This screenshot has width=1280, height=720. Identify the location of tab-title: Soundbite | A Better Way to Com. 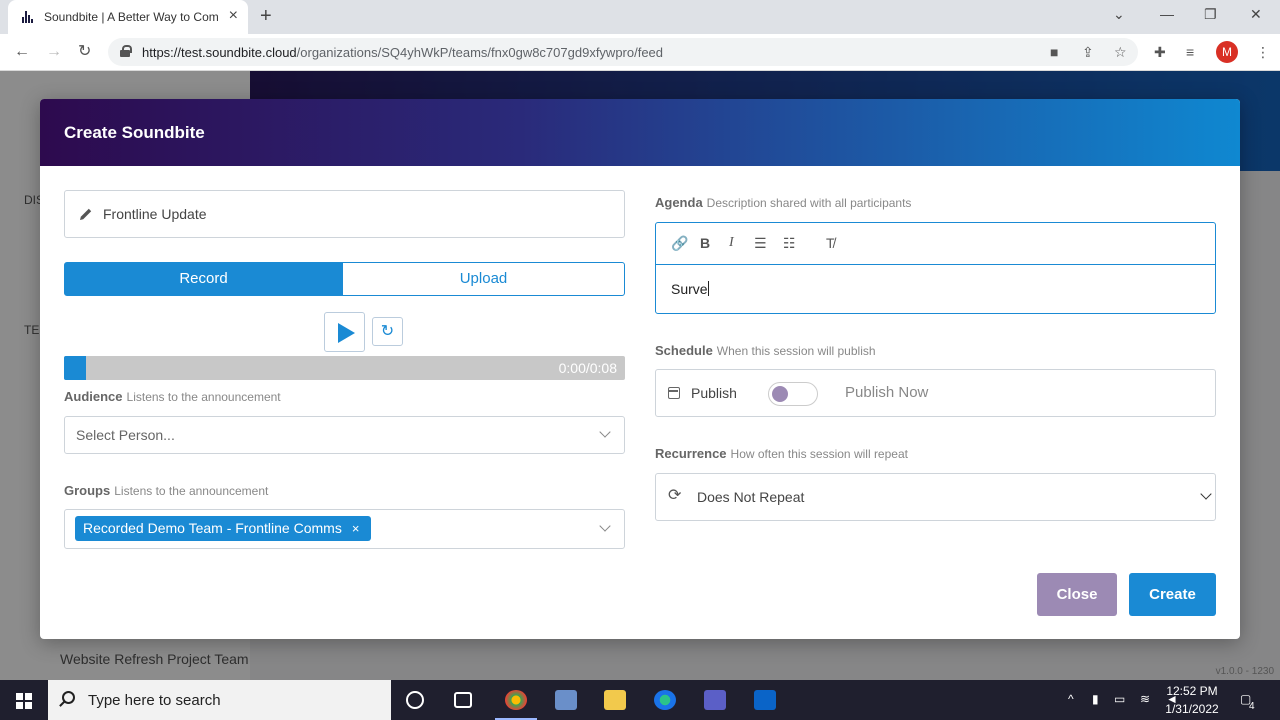
(131, 17).